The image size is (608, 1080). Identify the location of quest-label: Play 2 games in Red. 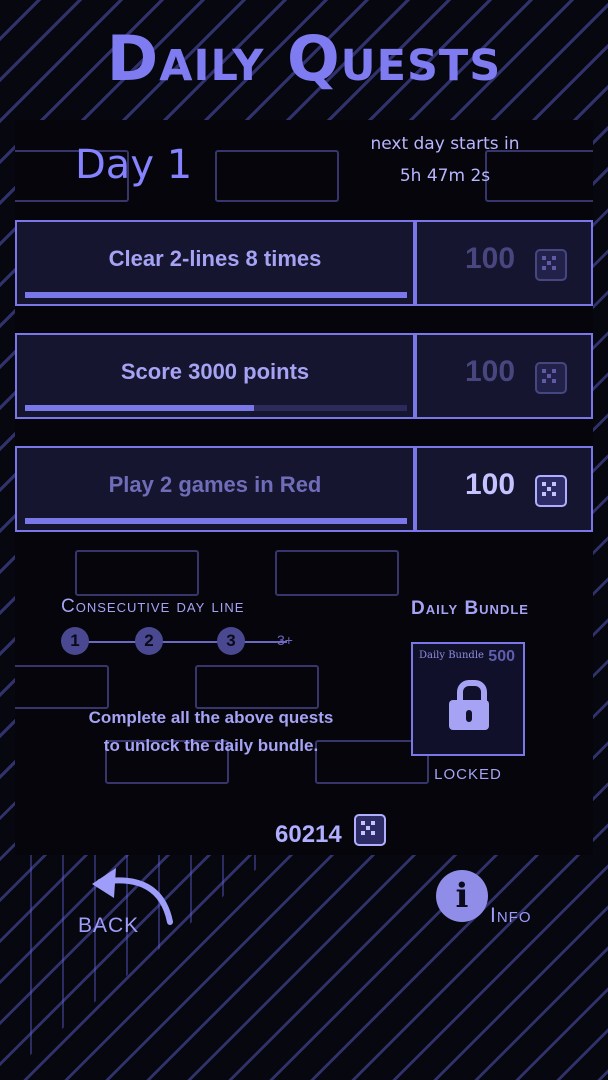
(215, 484).